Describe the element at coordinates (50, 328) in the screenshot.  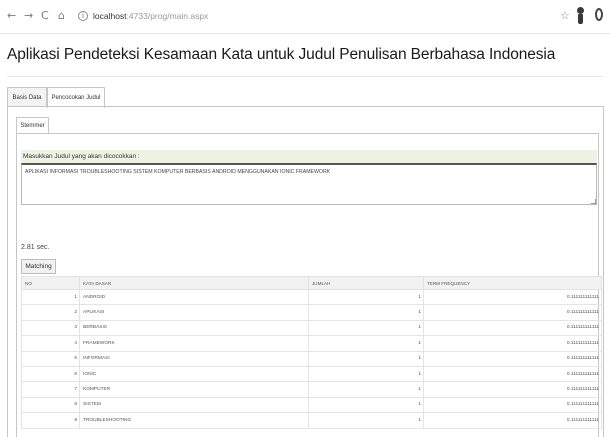
I see `cell-no: 3` at that location.